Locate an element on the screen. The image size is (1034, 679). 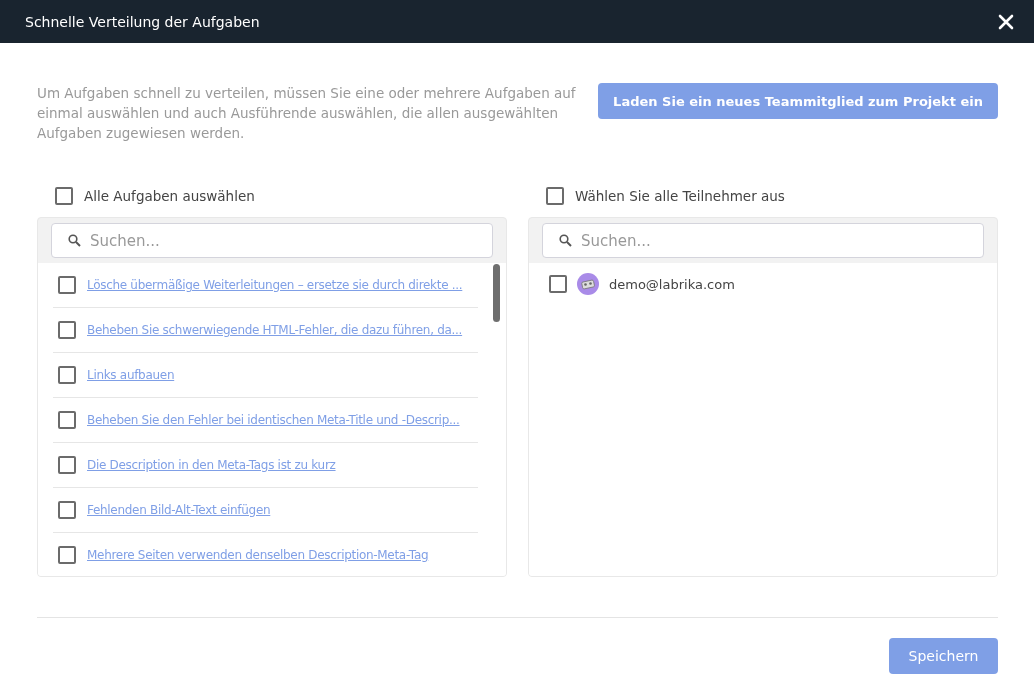
description-text: Um Aufgaben schnell zu verteilen, müssen Sie eine oder mehrere Aufgaben auf einmal auswählen und auch Ausführende auswählen, die allen ausgewählten Aufgaben zugewiesen werden. is located at coordinates (307, 113).